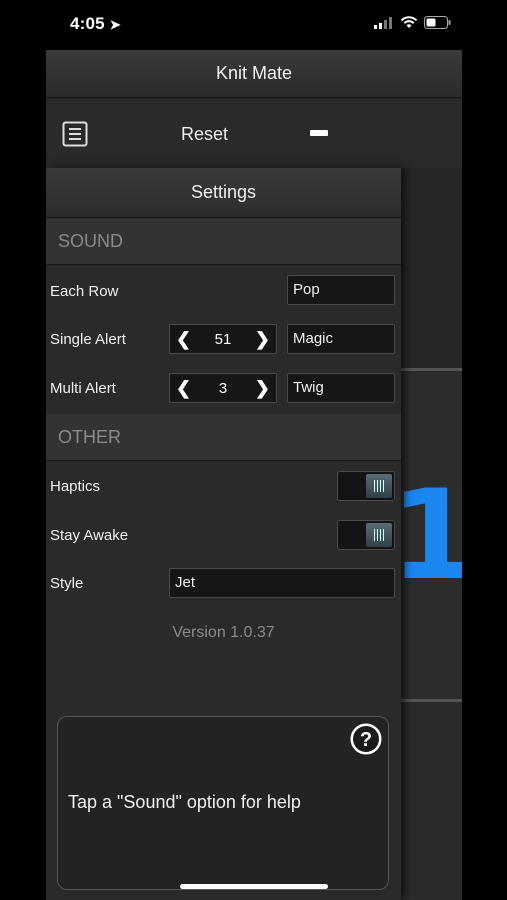  Describe the element at coordinates (341, 290) in the screenshot. I see `each-row-sound-select: Pop` at that location.